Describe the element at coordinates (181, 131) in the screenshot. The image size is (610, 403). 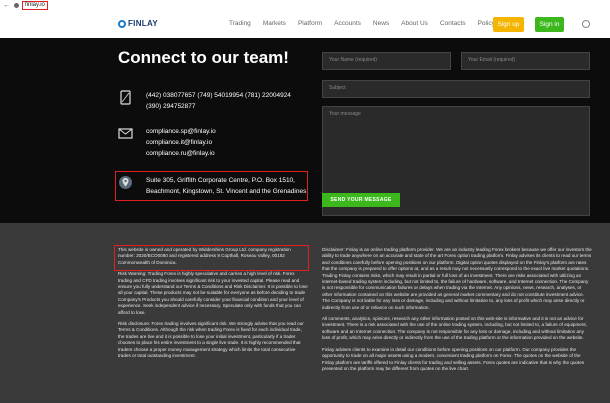
I see `email-sp: compliance.sp@finlay.io` at that location.